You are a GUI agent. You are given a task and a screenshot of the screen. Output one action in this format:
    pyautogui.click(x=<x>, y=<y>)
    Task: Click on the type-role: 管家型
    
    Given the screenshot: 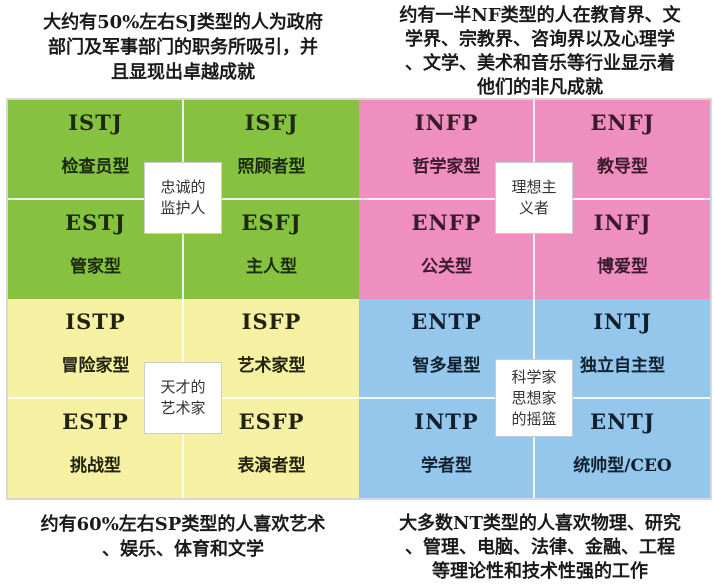 What is the action you would take?
    pyautogui.click(x=95, y=267)
    